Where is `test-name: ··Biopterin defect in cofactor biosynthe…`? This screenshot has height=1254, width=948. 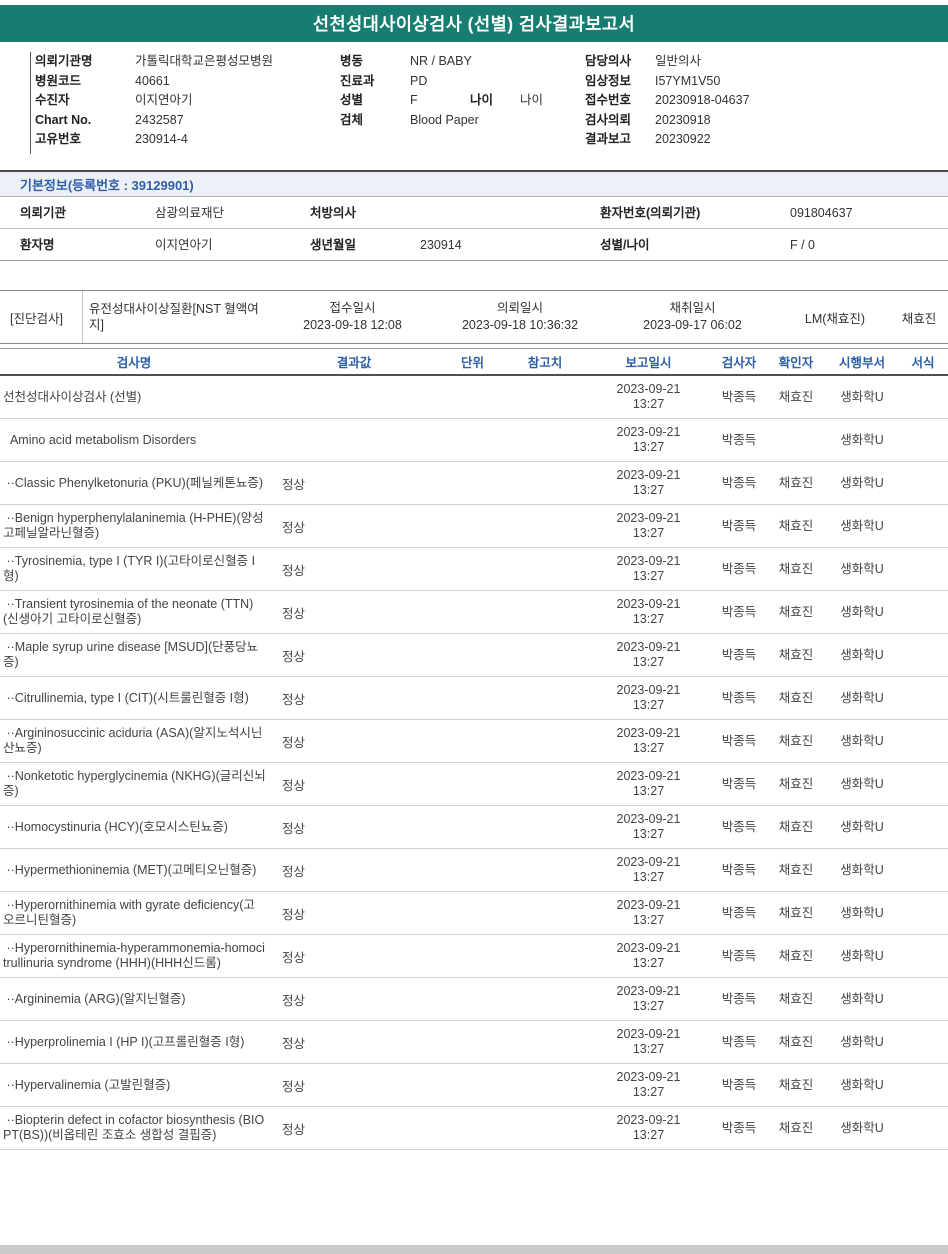 test-name: ··Biopterin defect in cofactor biosynthe… is located at coordinates (134, 1127).